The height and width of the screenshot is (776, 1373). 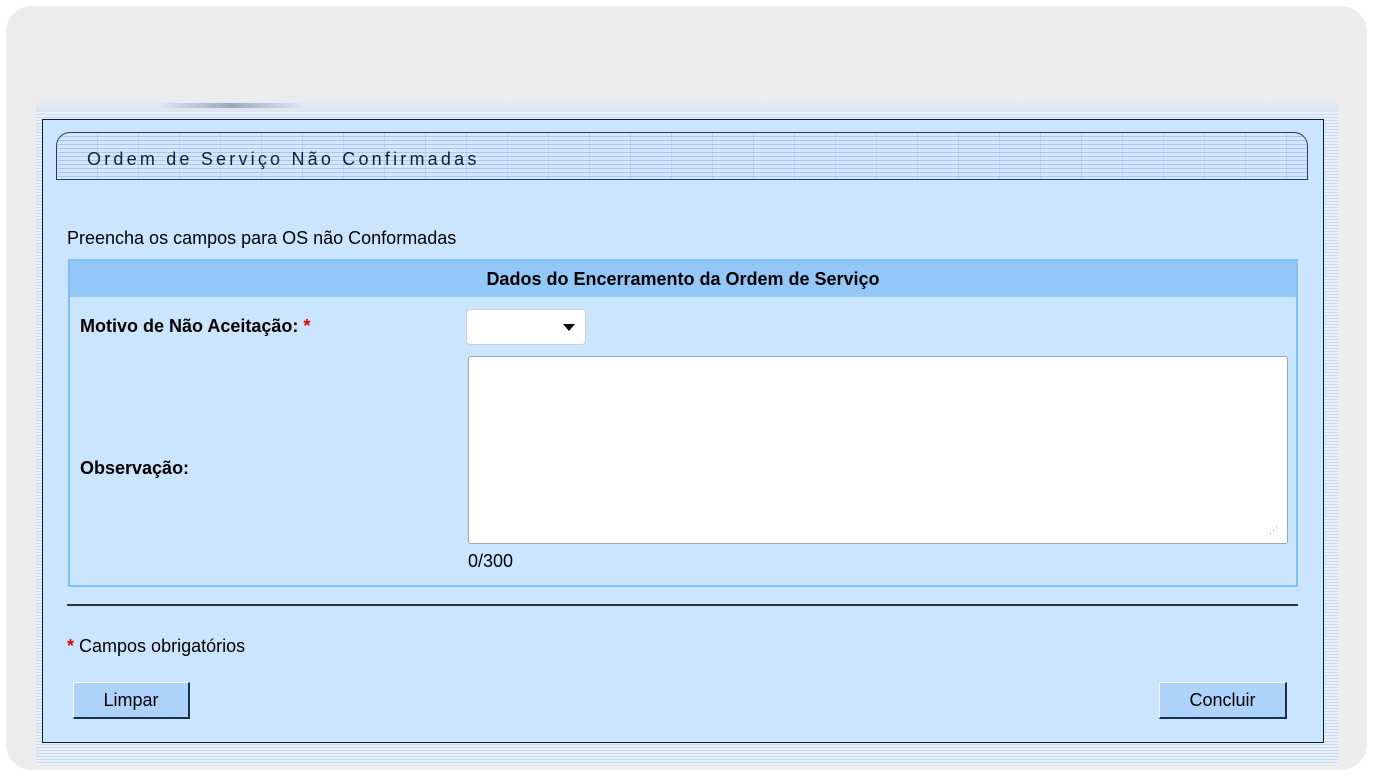 I want to click on page-title: Ordem de Serviço Não Confirmadas, so click(x=283, y=159).